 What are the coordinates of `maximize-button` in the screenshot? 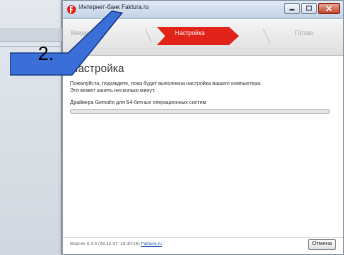 It's located at (309, 8).